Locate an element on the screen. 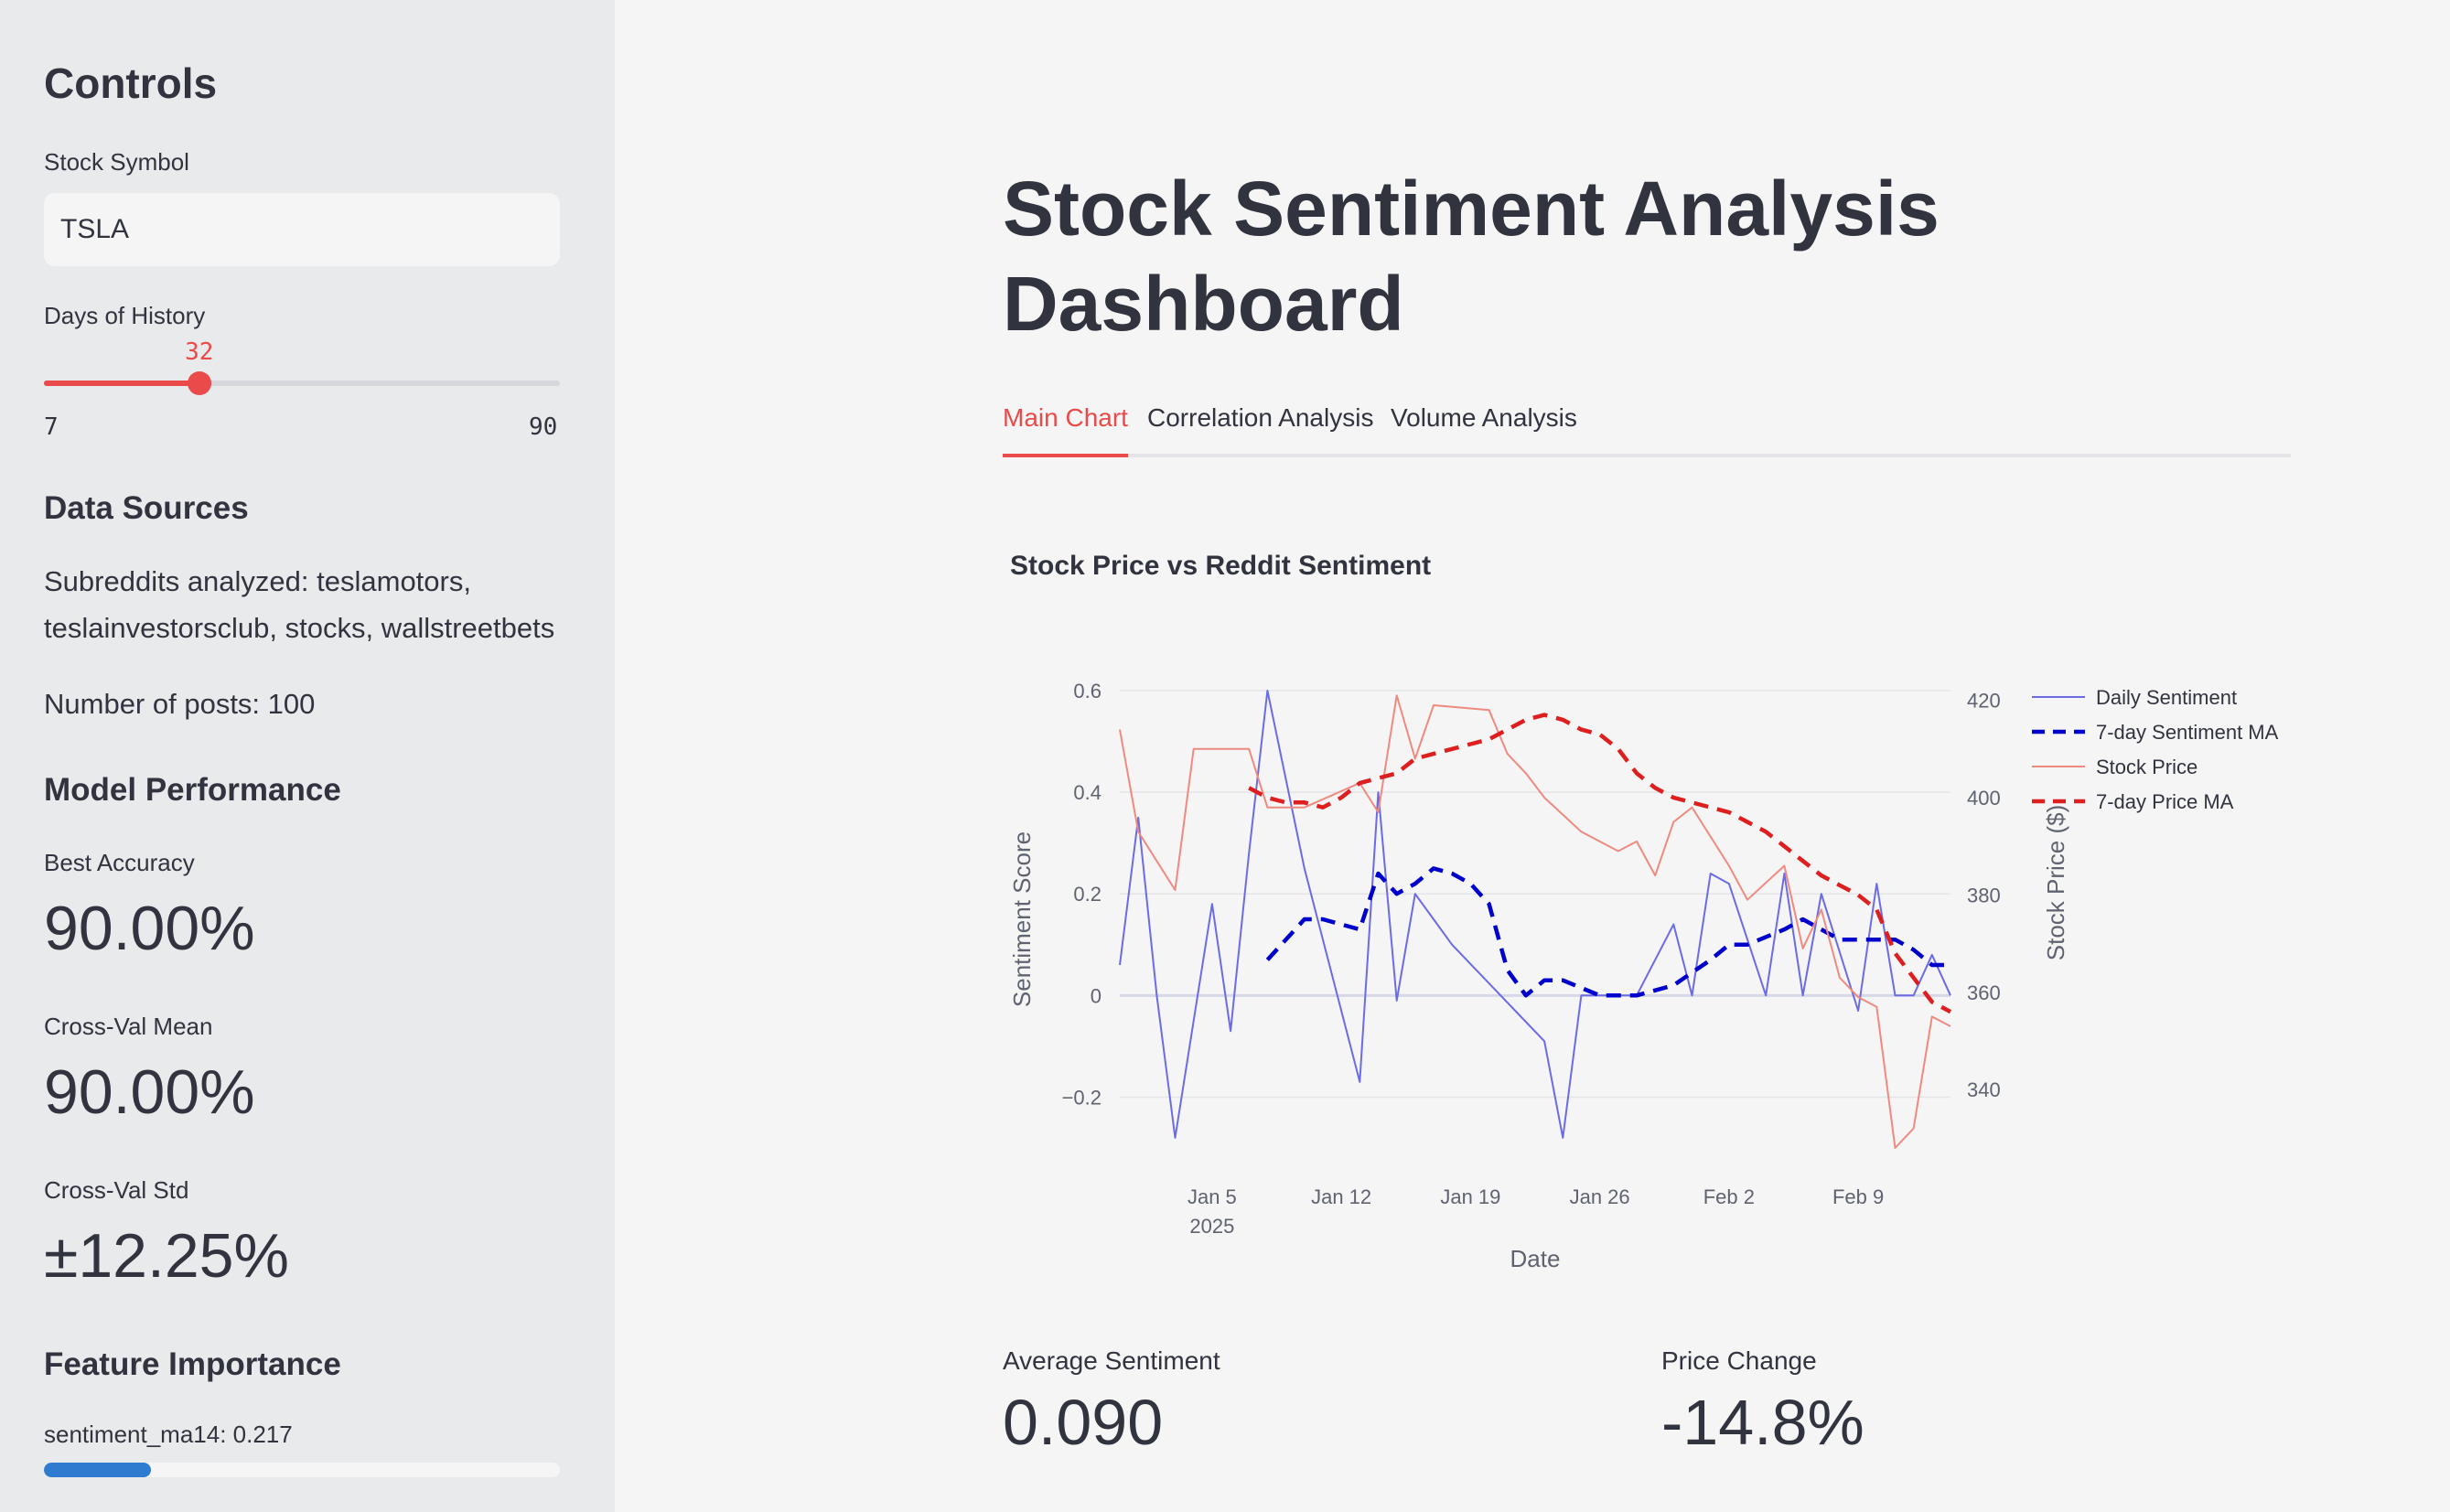 Image resolution: width=2450 pixels, height=1512 pixels. y-tick-label: −0.2 is located at coordinates (1081, 1097).